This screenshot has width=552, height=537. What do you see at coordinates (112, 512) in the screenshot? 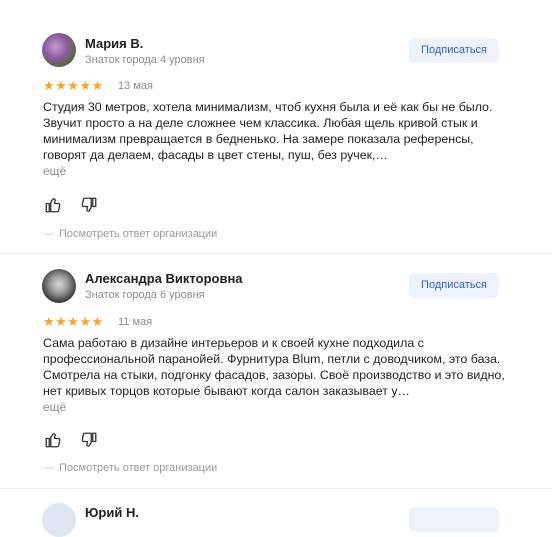
I see `review-author: Юрий Н.` at bounding box center [112, 512].